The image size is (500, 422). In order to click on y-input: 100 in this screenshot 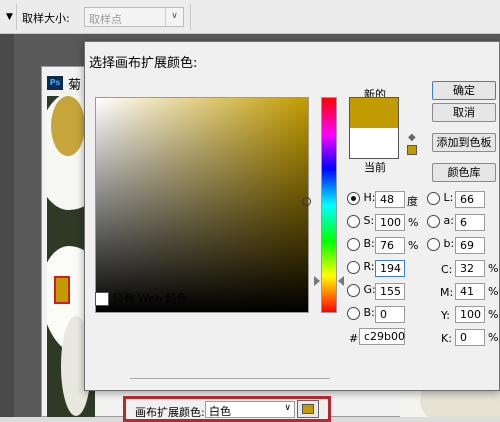, I will do `click(470, 314)`.